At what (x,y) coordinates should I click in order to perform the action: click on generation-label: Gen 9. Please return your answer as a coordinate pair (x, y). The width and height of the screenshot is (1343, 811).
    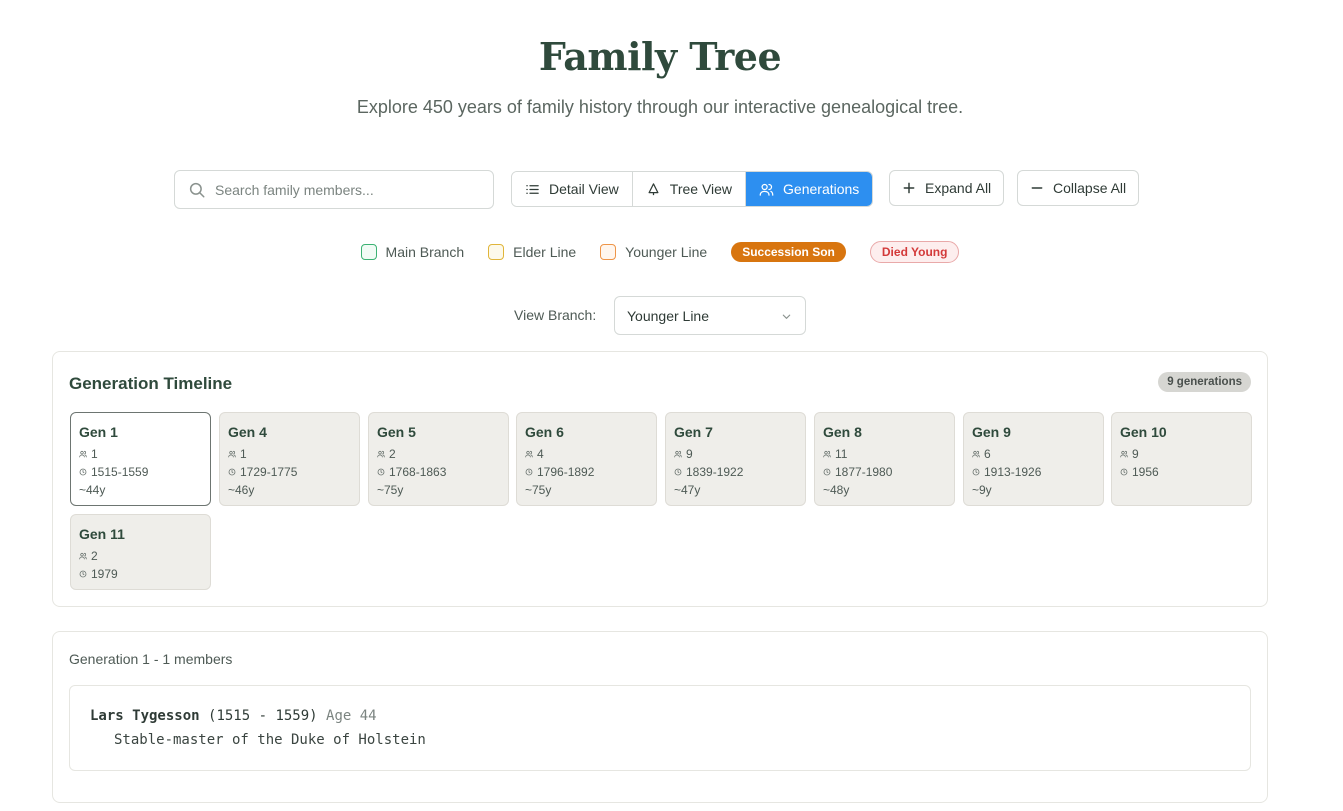
    Looking at the image, I should click on (991, 432).